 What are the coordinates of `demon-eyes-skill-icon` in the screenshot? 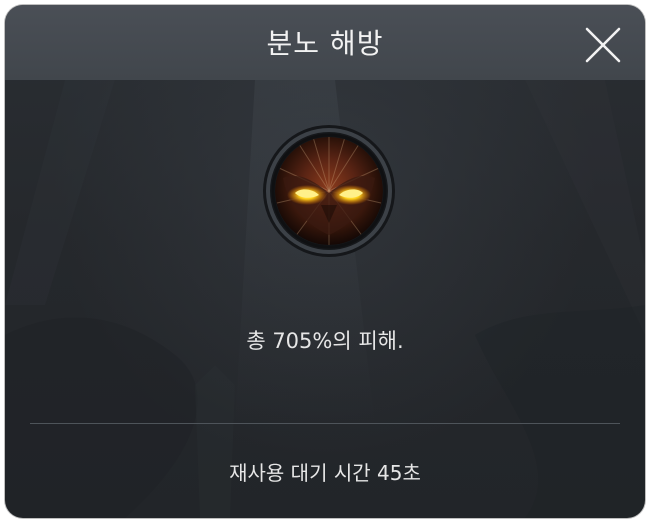 It's located at (329, 191).